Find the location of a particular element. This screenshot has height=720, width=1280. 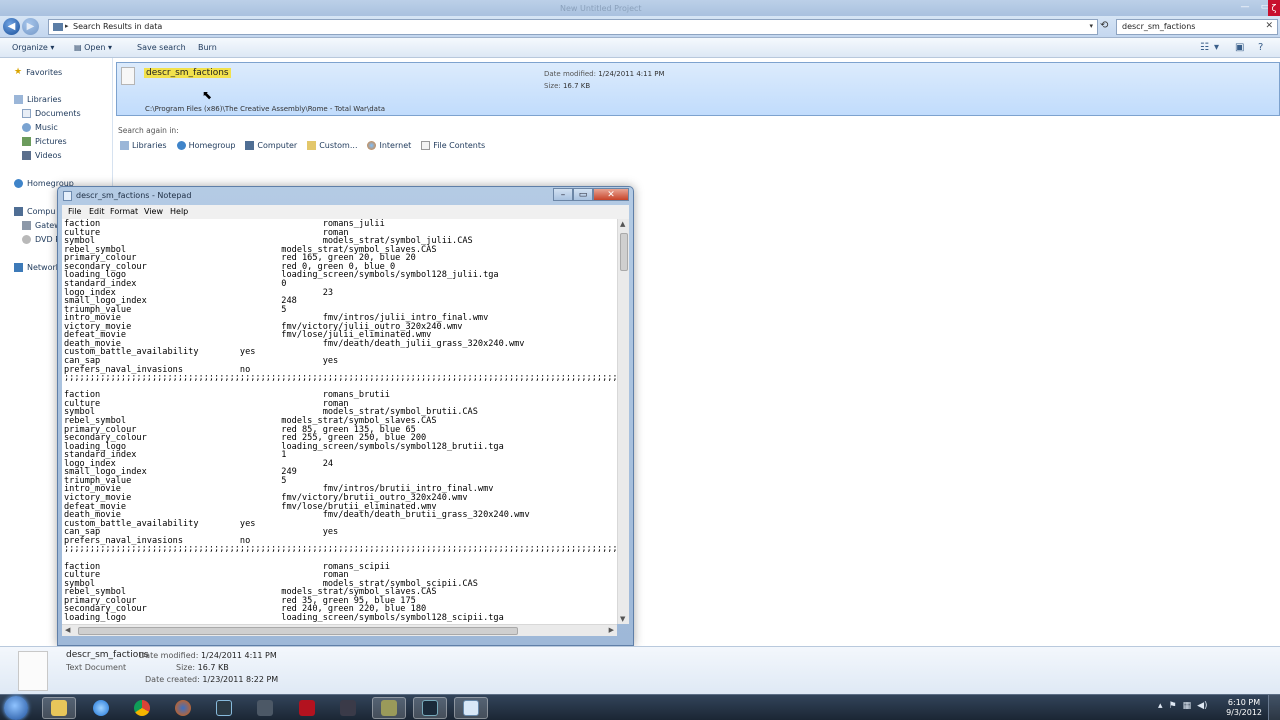

search-again-computer: Computer is located at coordinates (271, 145).